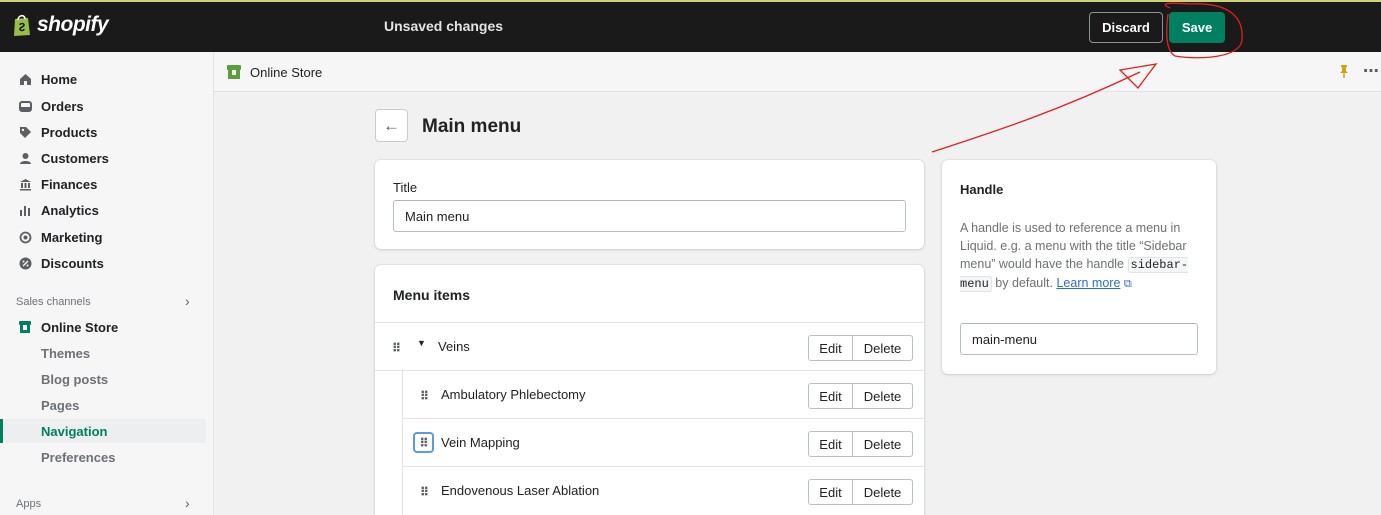  What do you see at coordinates (234, 72) in the screenshot?
I see `online-store-icon` at bounding box center [234, 72].